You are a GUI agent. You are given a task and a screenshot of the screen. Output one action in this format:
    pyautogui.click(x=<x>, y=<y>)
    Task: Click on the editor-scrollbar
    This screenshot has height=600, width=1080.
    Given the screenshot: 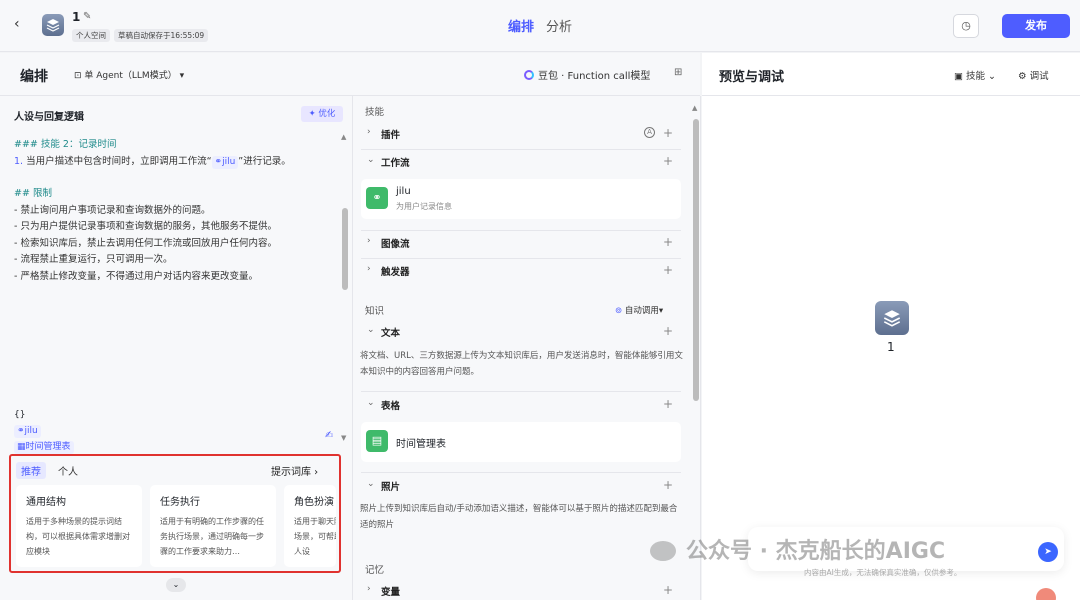 What is the action you would take?
    pyautogui.click(x=345, y=249)
    